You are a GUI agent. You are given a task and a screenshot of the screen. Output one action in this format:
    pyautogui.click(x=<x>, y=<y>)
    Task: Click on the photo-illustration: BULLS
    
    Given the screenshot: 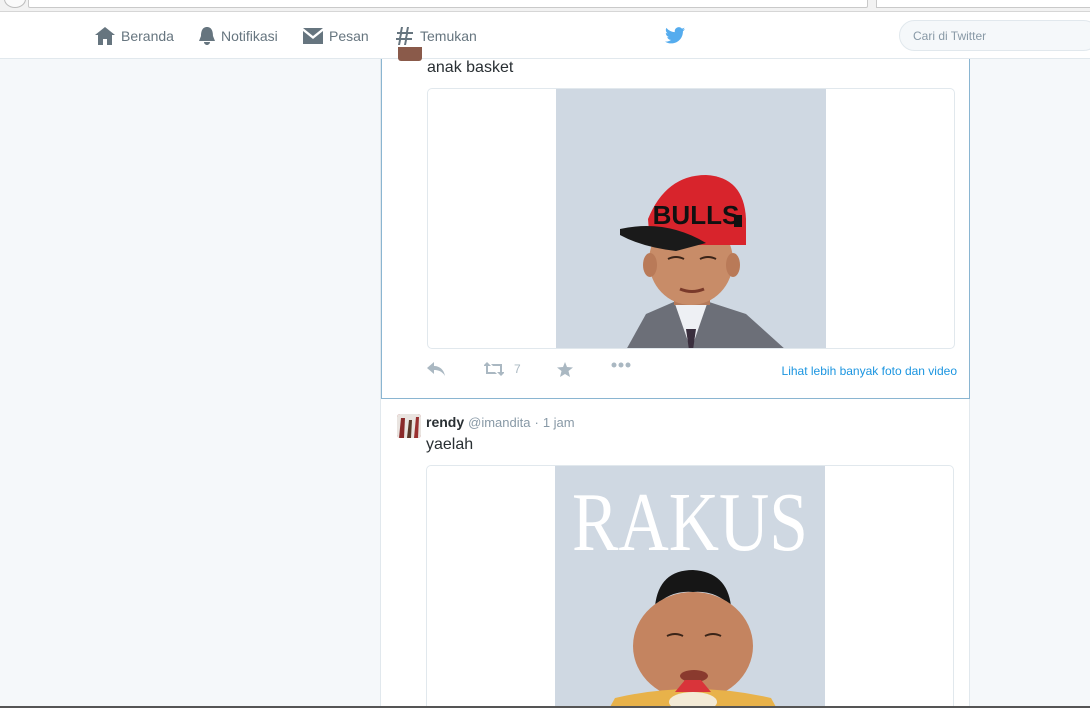 What is the action you would take?
    pyautogui.click(x=691, y=218)
    